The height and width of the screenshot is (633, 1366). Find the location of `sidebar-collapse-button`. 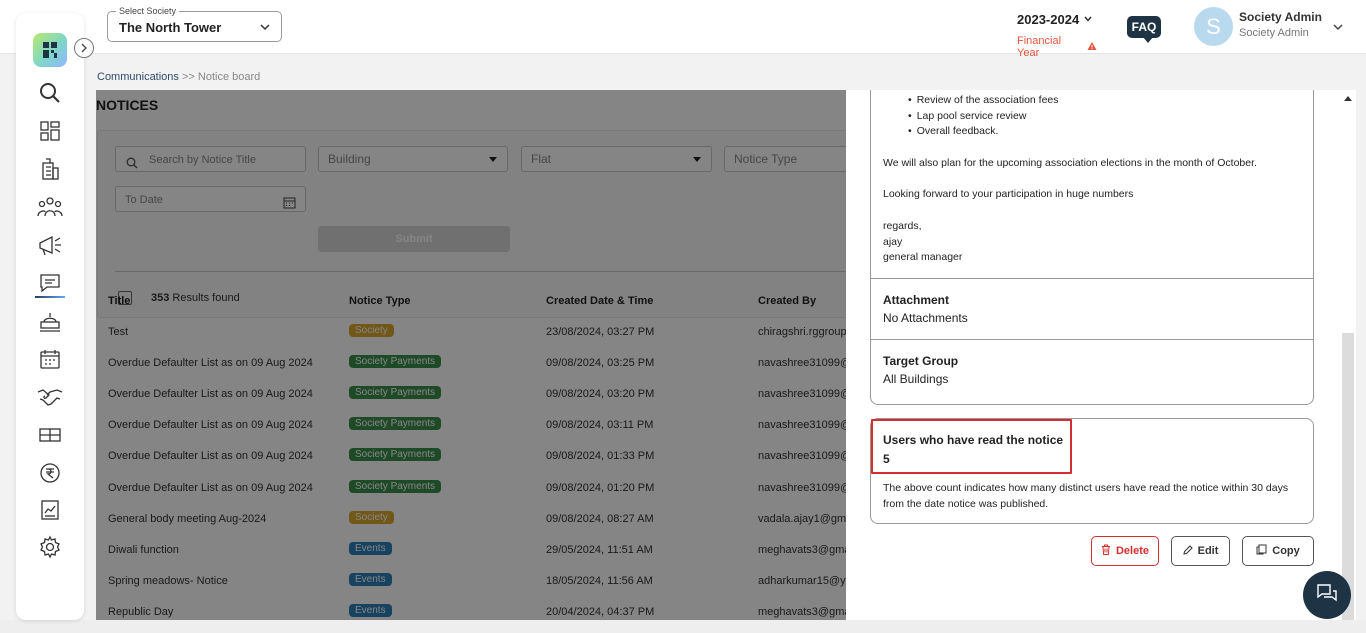

sidebar-collapse-button is located at coordinates (84, 48).